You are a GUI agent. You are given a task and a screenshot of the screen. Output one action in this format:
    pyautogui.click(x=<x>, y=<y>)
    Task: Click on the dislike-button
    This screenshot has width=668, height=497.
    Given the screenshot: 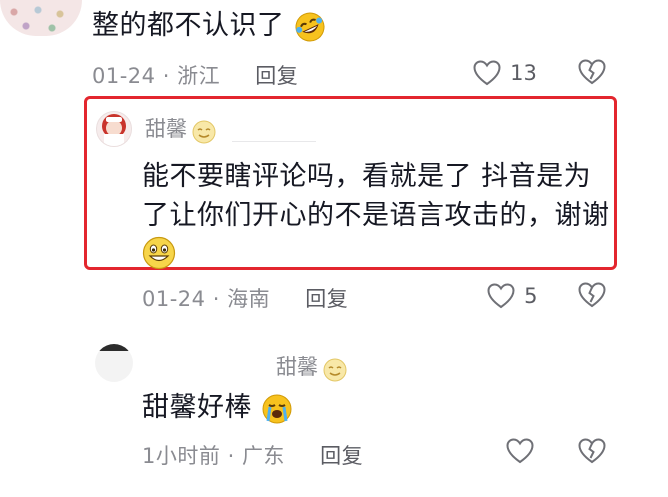 What is the action you would take?
    pyautogui.click(x=592, y=74)
    